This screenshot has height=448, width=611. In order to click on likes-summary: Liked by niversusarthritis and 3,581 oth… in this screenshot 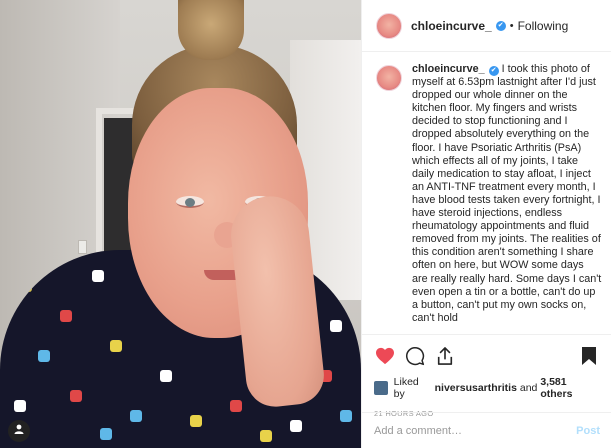, I will do `click(487, 388)`.